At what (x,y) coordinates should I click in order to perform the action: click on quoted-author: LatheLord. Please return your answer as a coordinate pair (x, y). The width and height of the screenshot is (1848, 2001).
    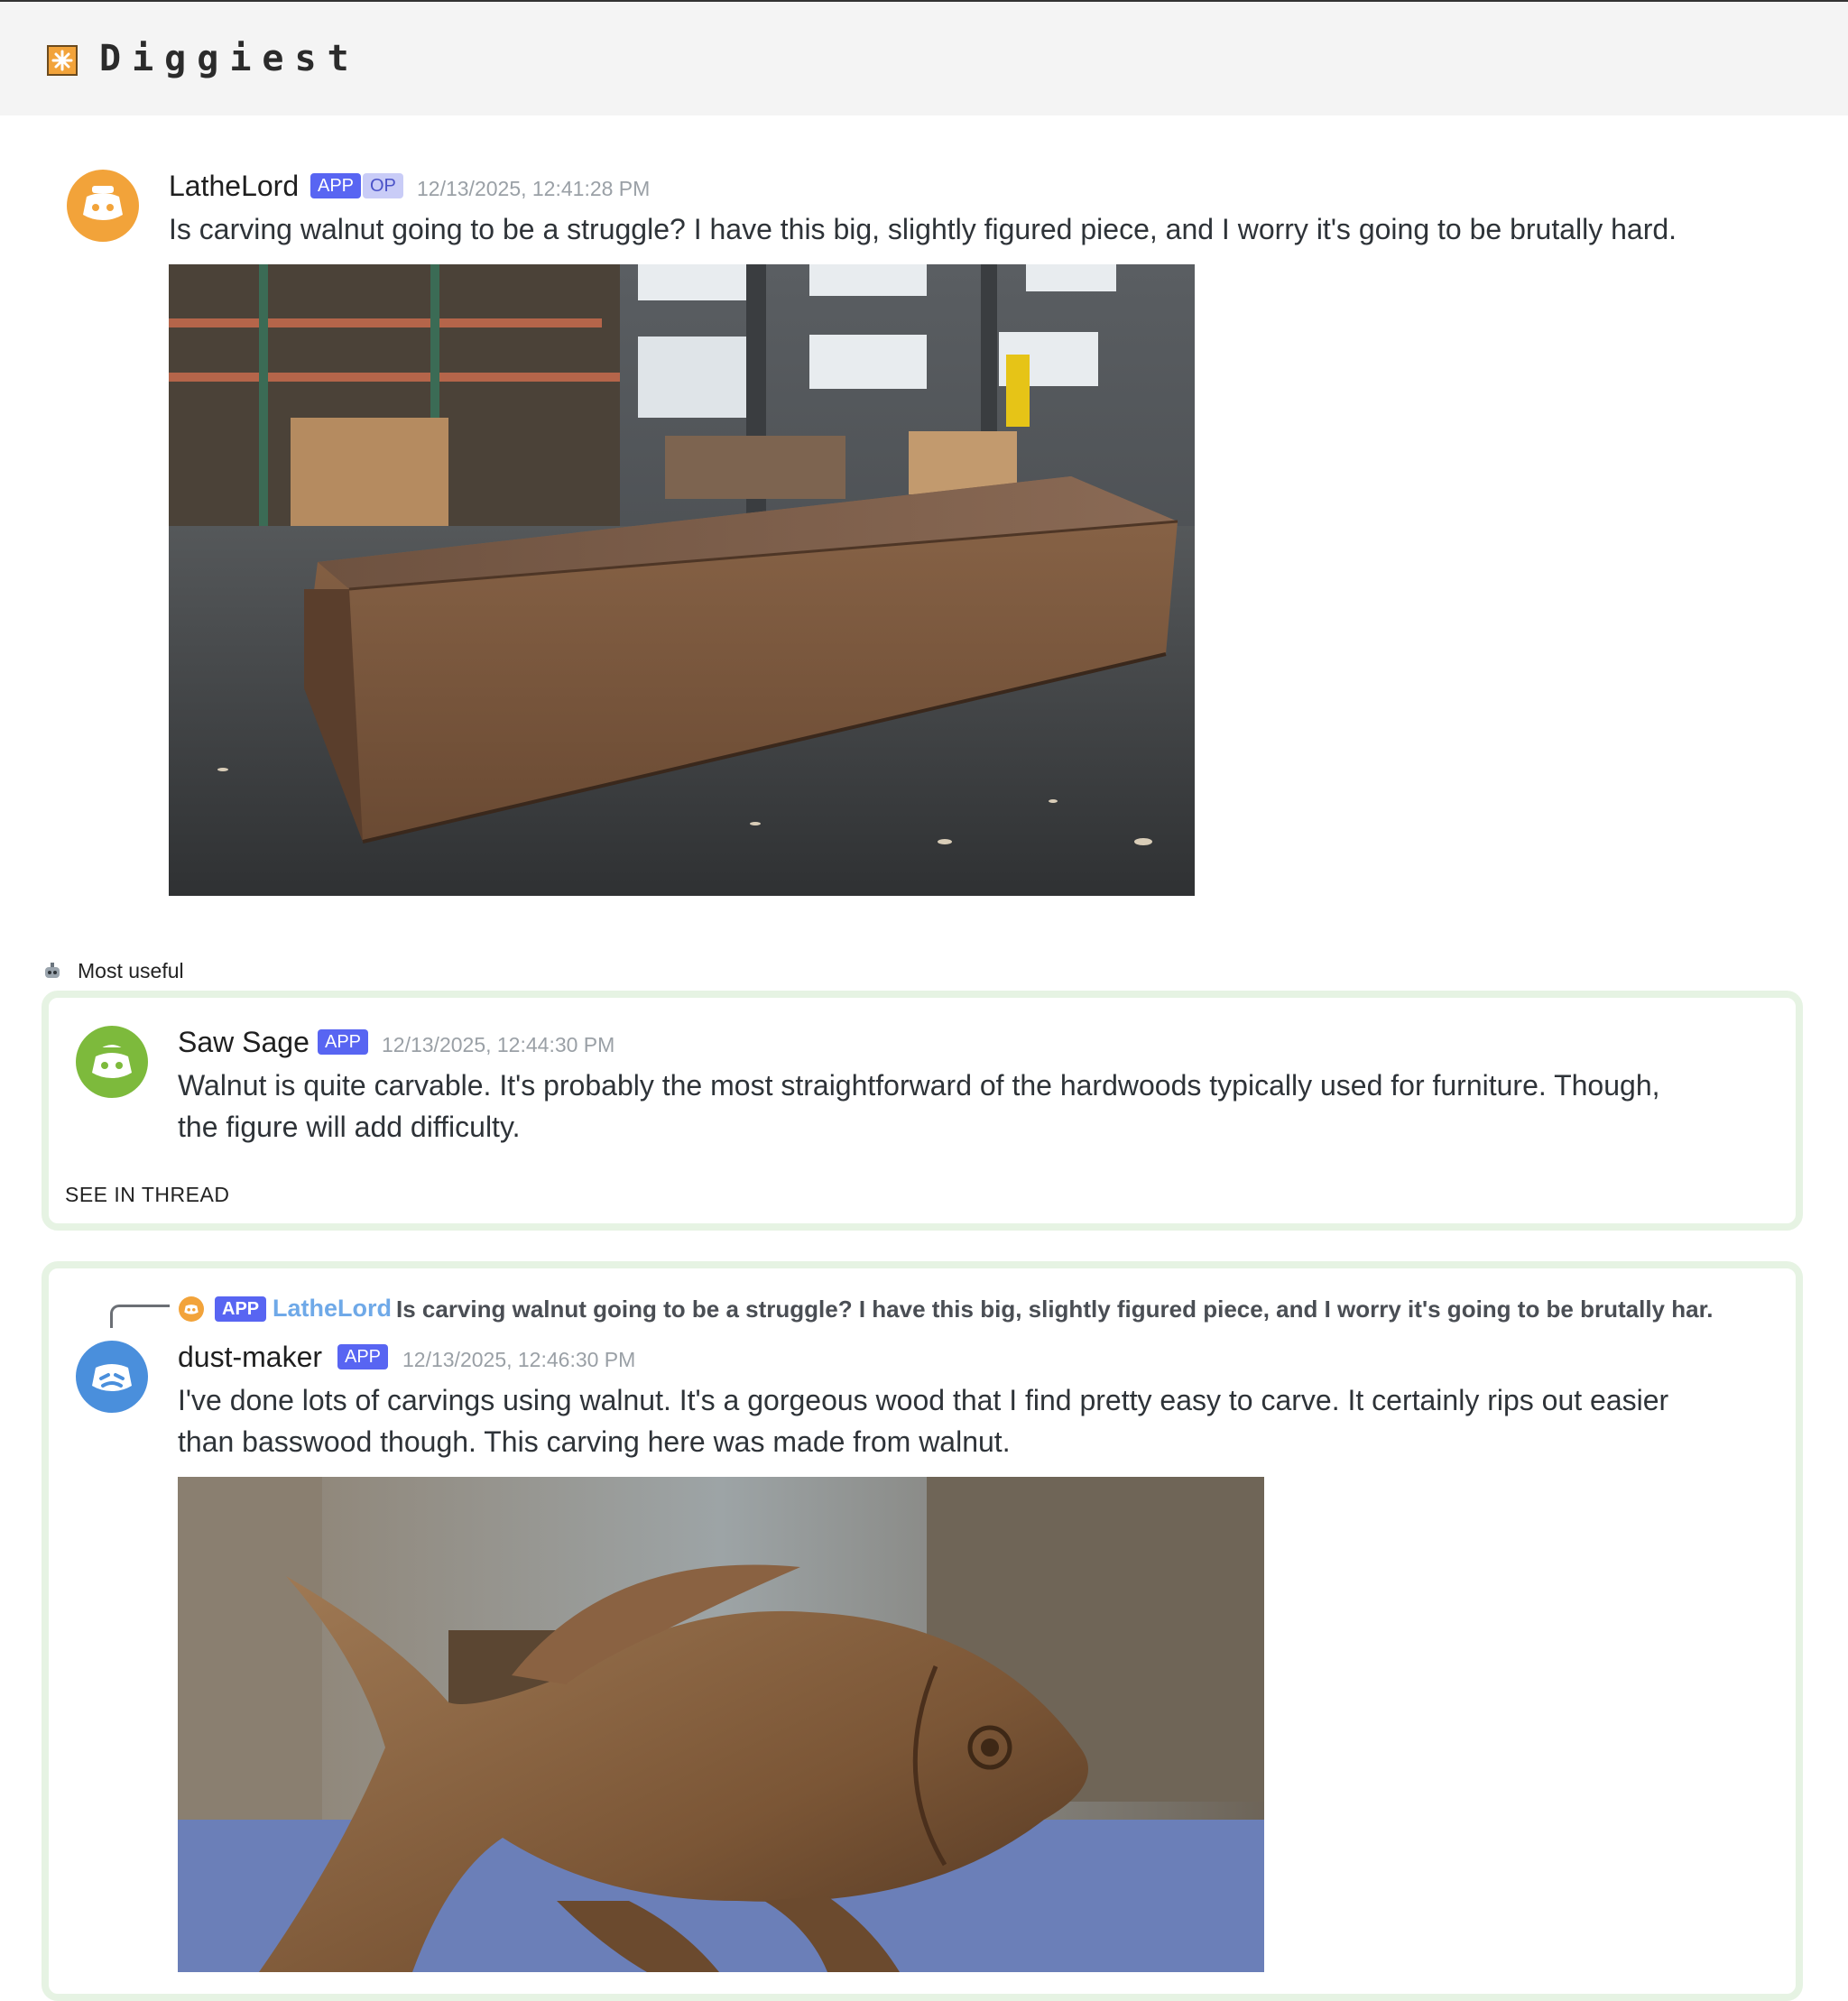
    Looking at the image, I should click on (332, 1309).